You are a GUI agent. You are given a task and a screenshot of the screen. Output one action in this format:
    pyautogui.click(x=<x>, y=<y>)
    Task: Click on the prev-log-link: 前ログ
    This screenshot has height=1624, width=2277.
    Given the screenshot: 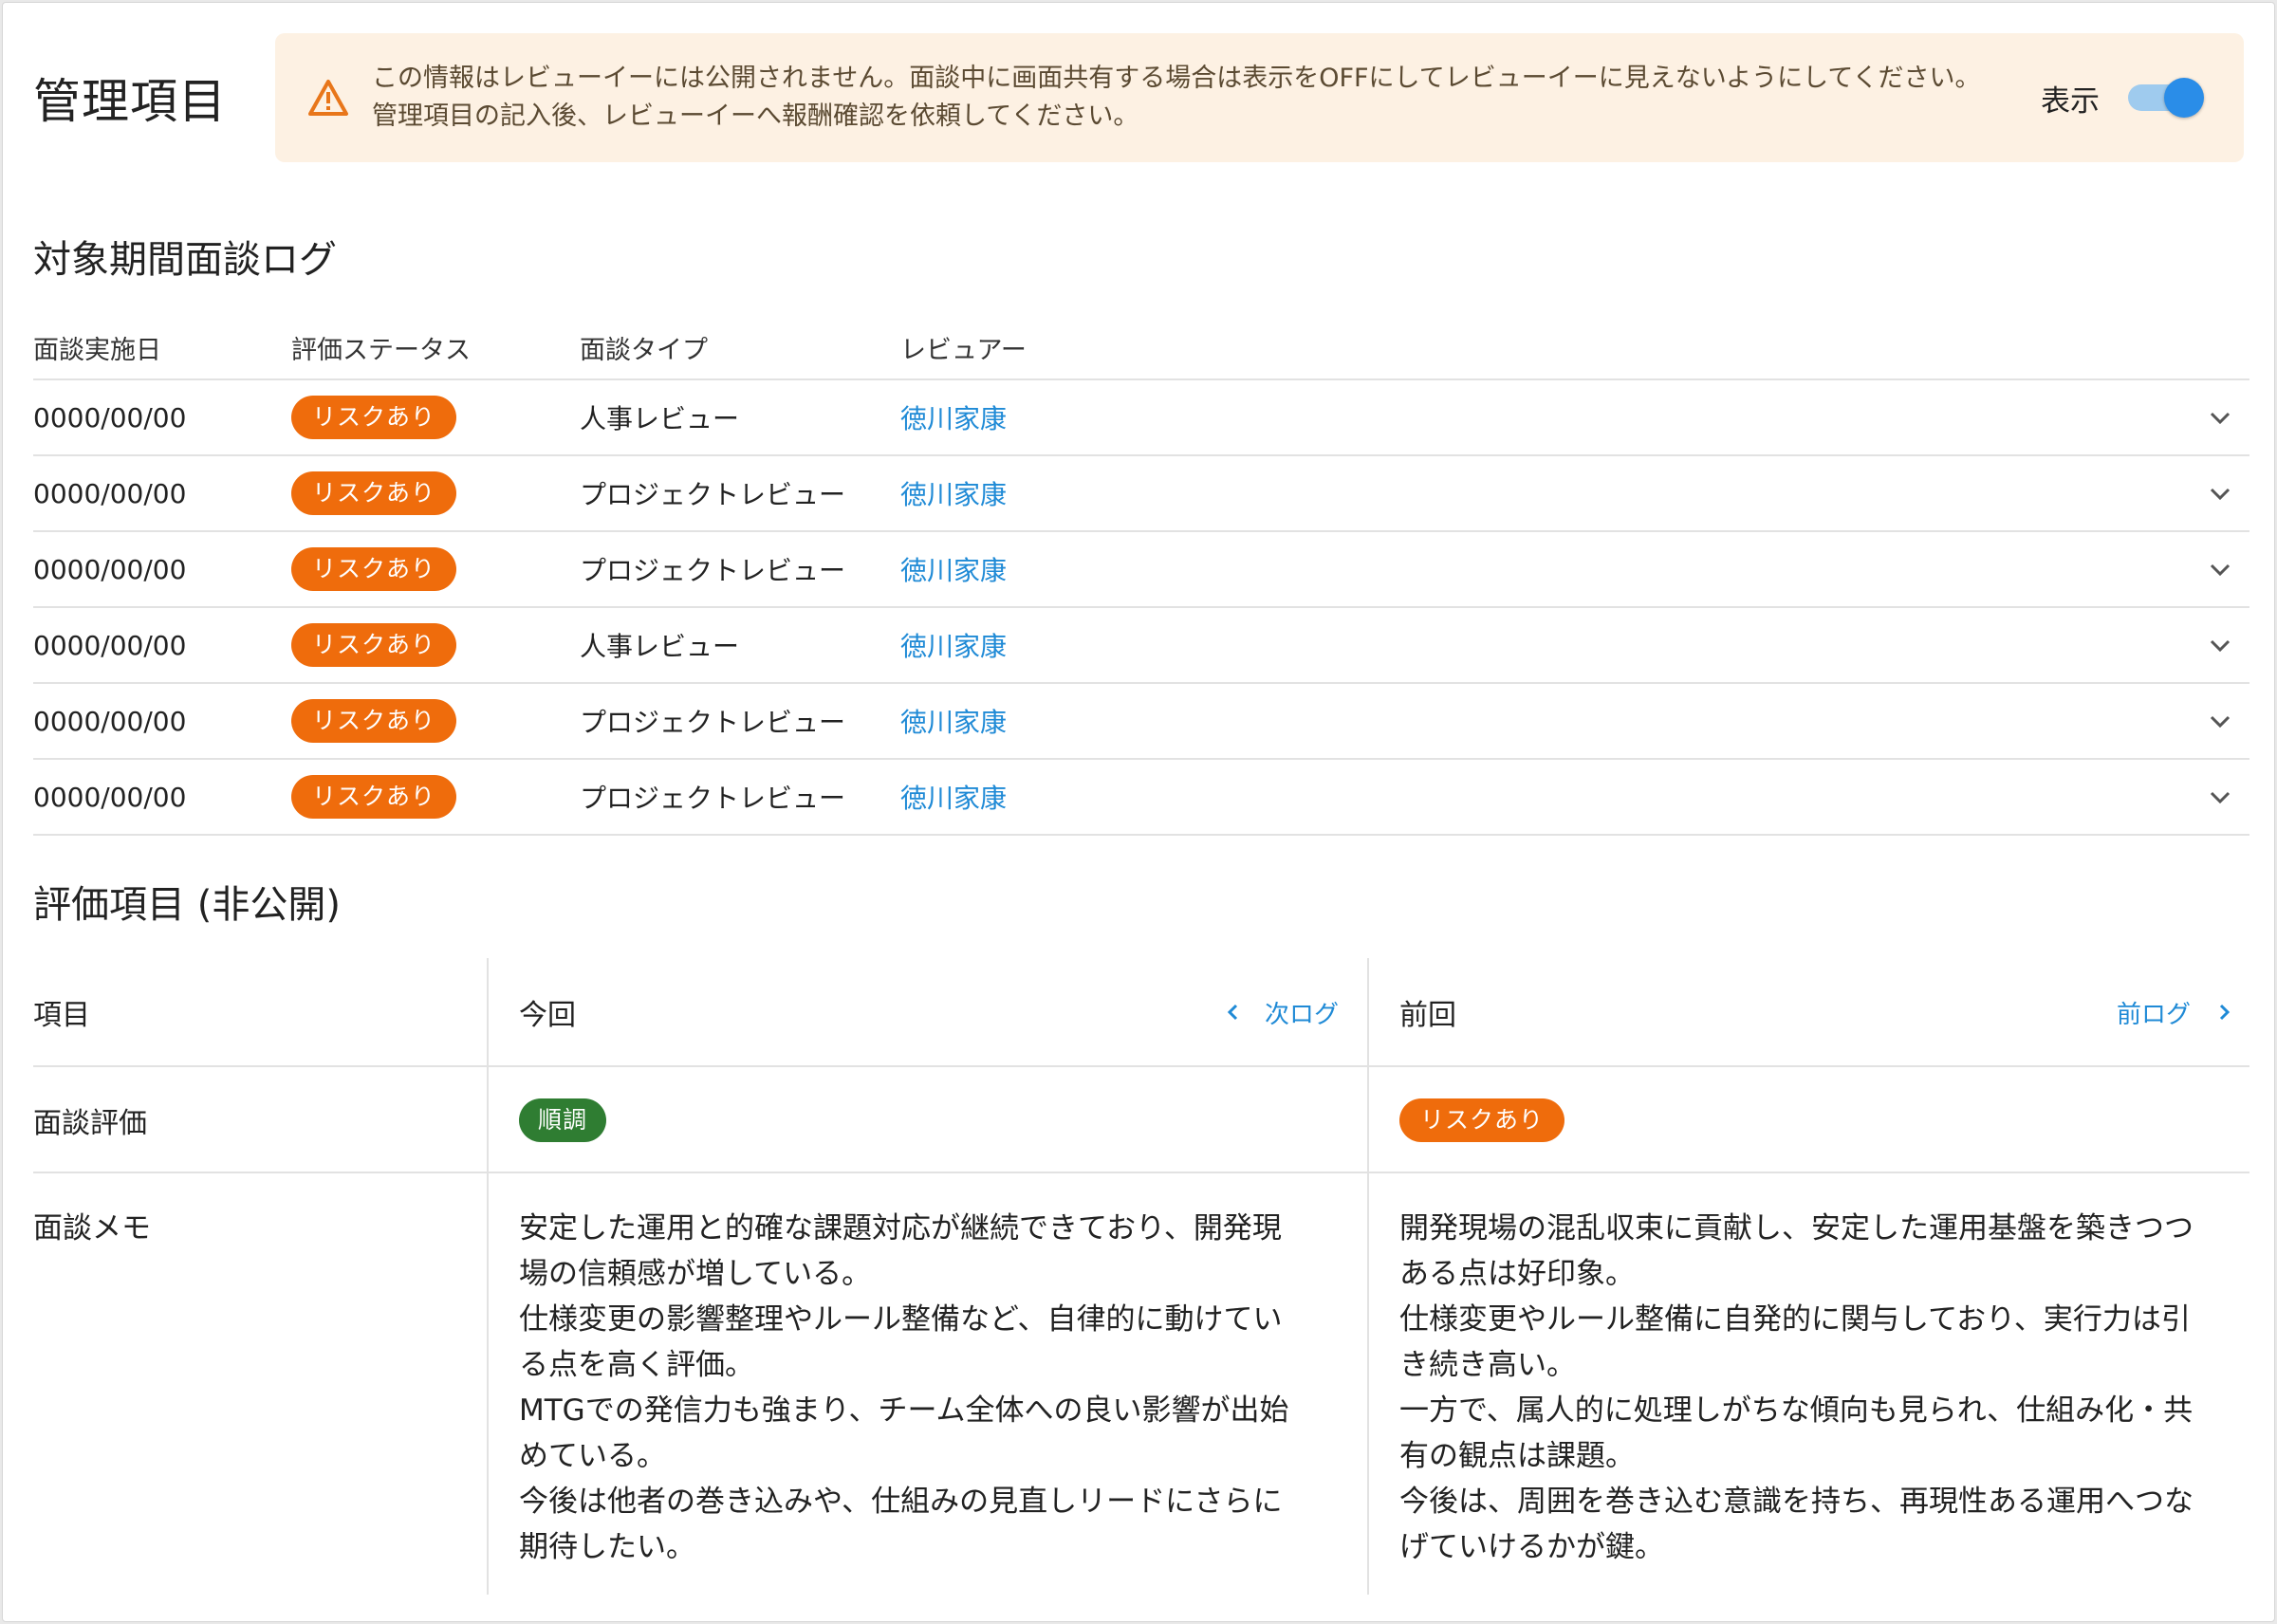 What is the action you would take?
    pyautogui.click(x=2175, y=1012)
    